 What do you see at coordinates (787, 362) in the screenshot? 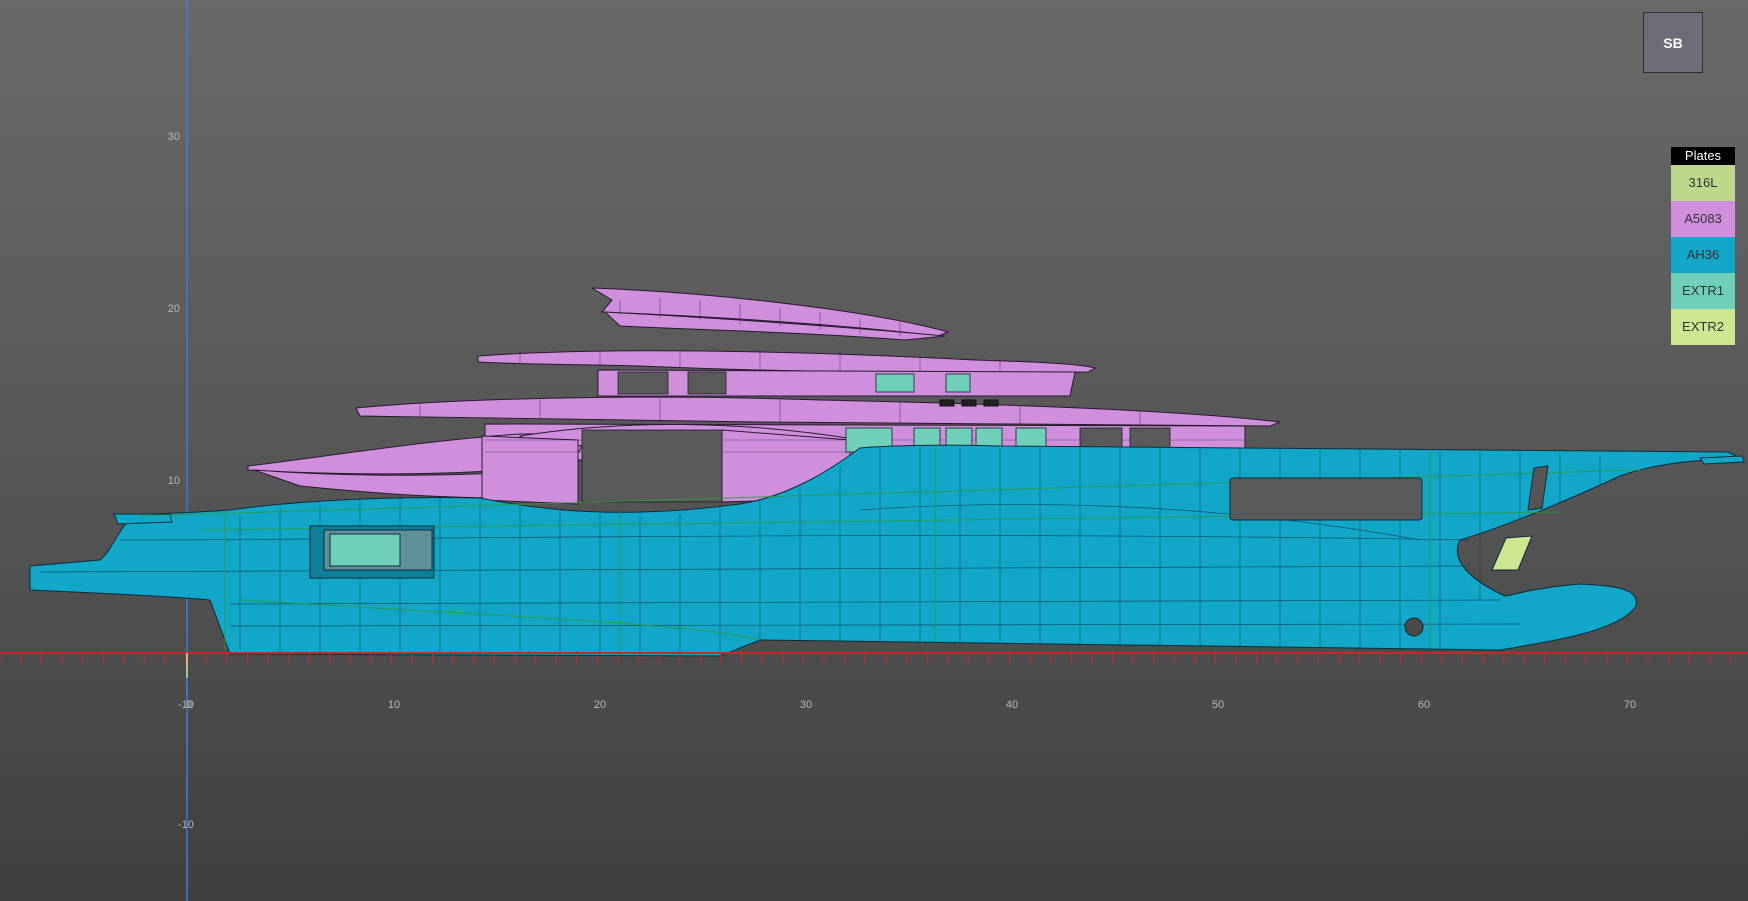
I see `upper-deck-roof` at bounding box center [787, 362].